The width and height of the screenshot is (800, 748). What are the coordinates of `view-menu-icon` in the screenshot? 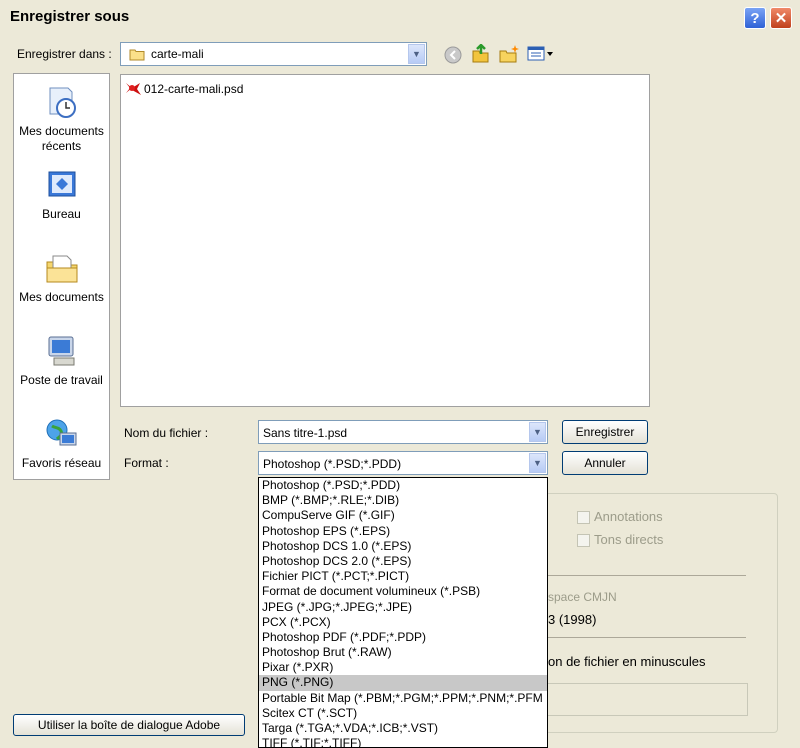 It's located at (541, 55).